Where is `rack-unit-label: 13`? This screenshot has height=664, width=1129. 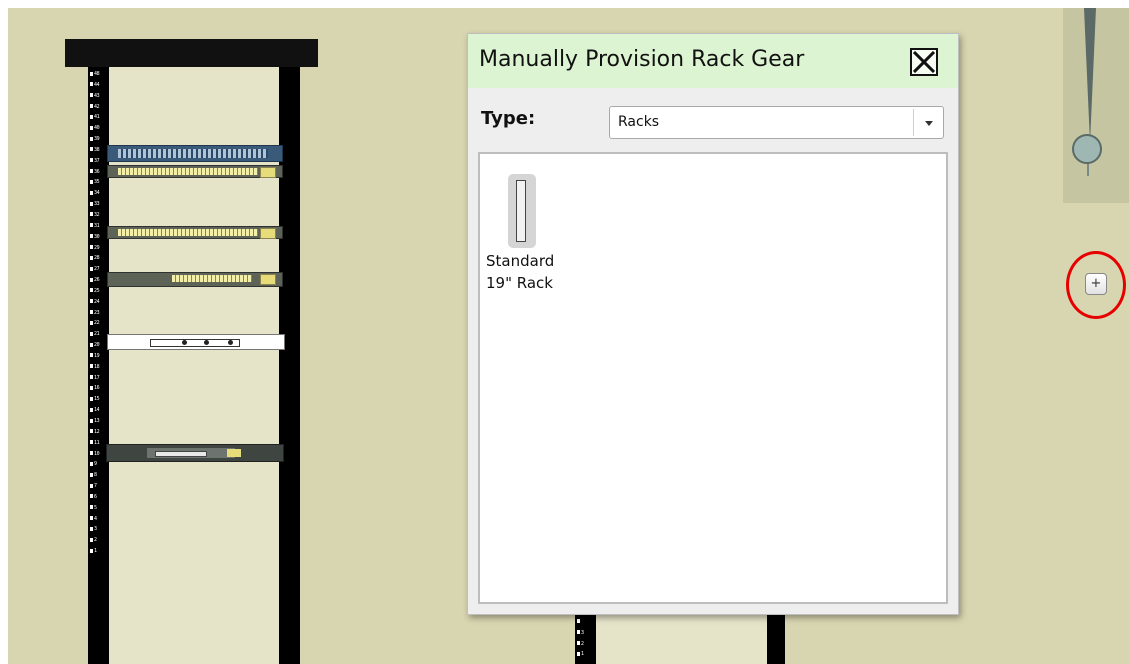 rack-unit-label: 13 is located at coordinates (98, 421).